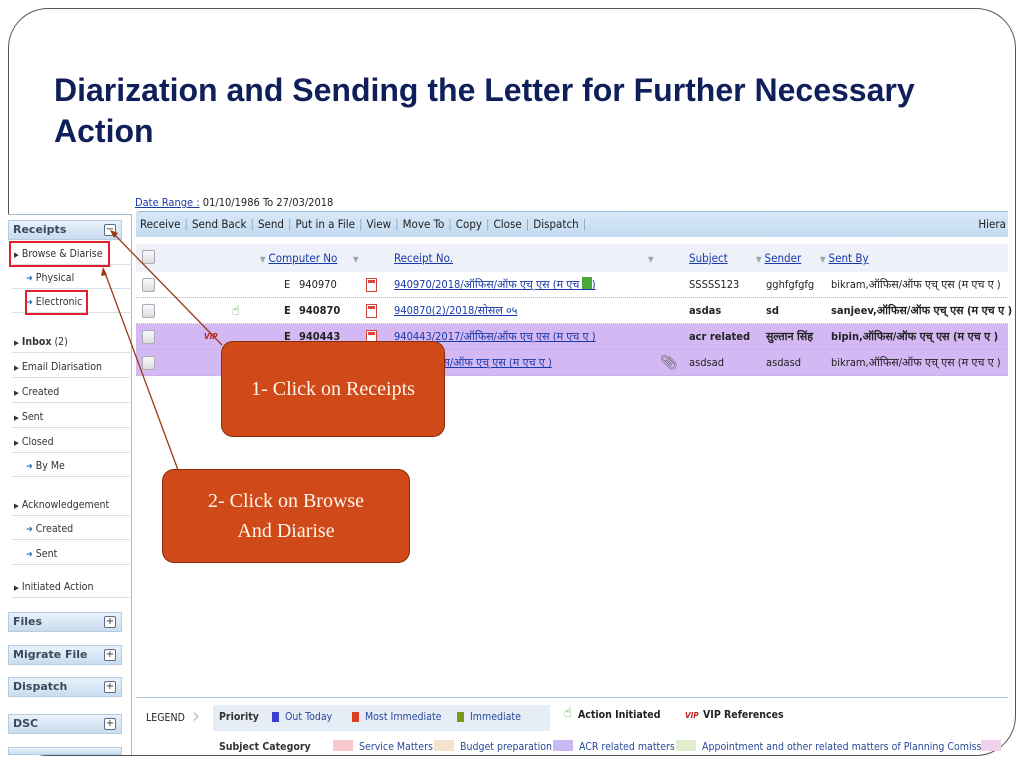  What do you see at coordinates (355, 717) in the screenshot?
I see `most-immediate-swatch` at bounding box center [355, 717].